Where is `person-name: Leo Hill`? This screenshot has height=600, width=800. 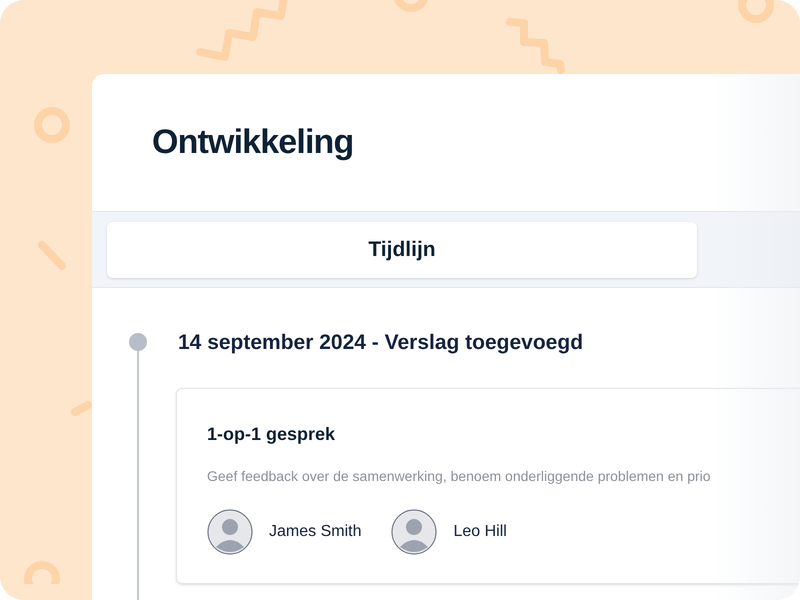 person-name: Leo Hill is located at coordinates (480, 532).